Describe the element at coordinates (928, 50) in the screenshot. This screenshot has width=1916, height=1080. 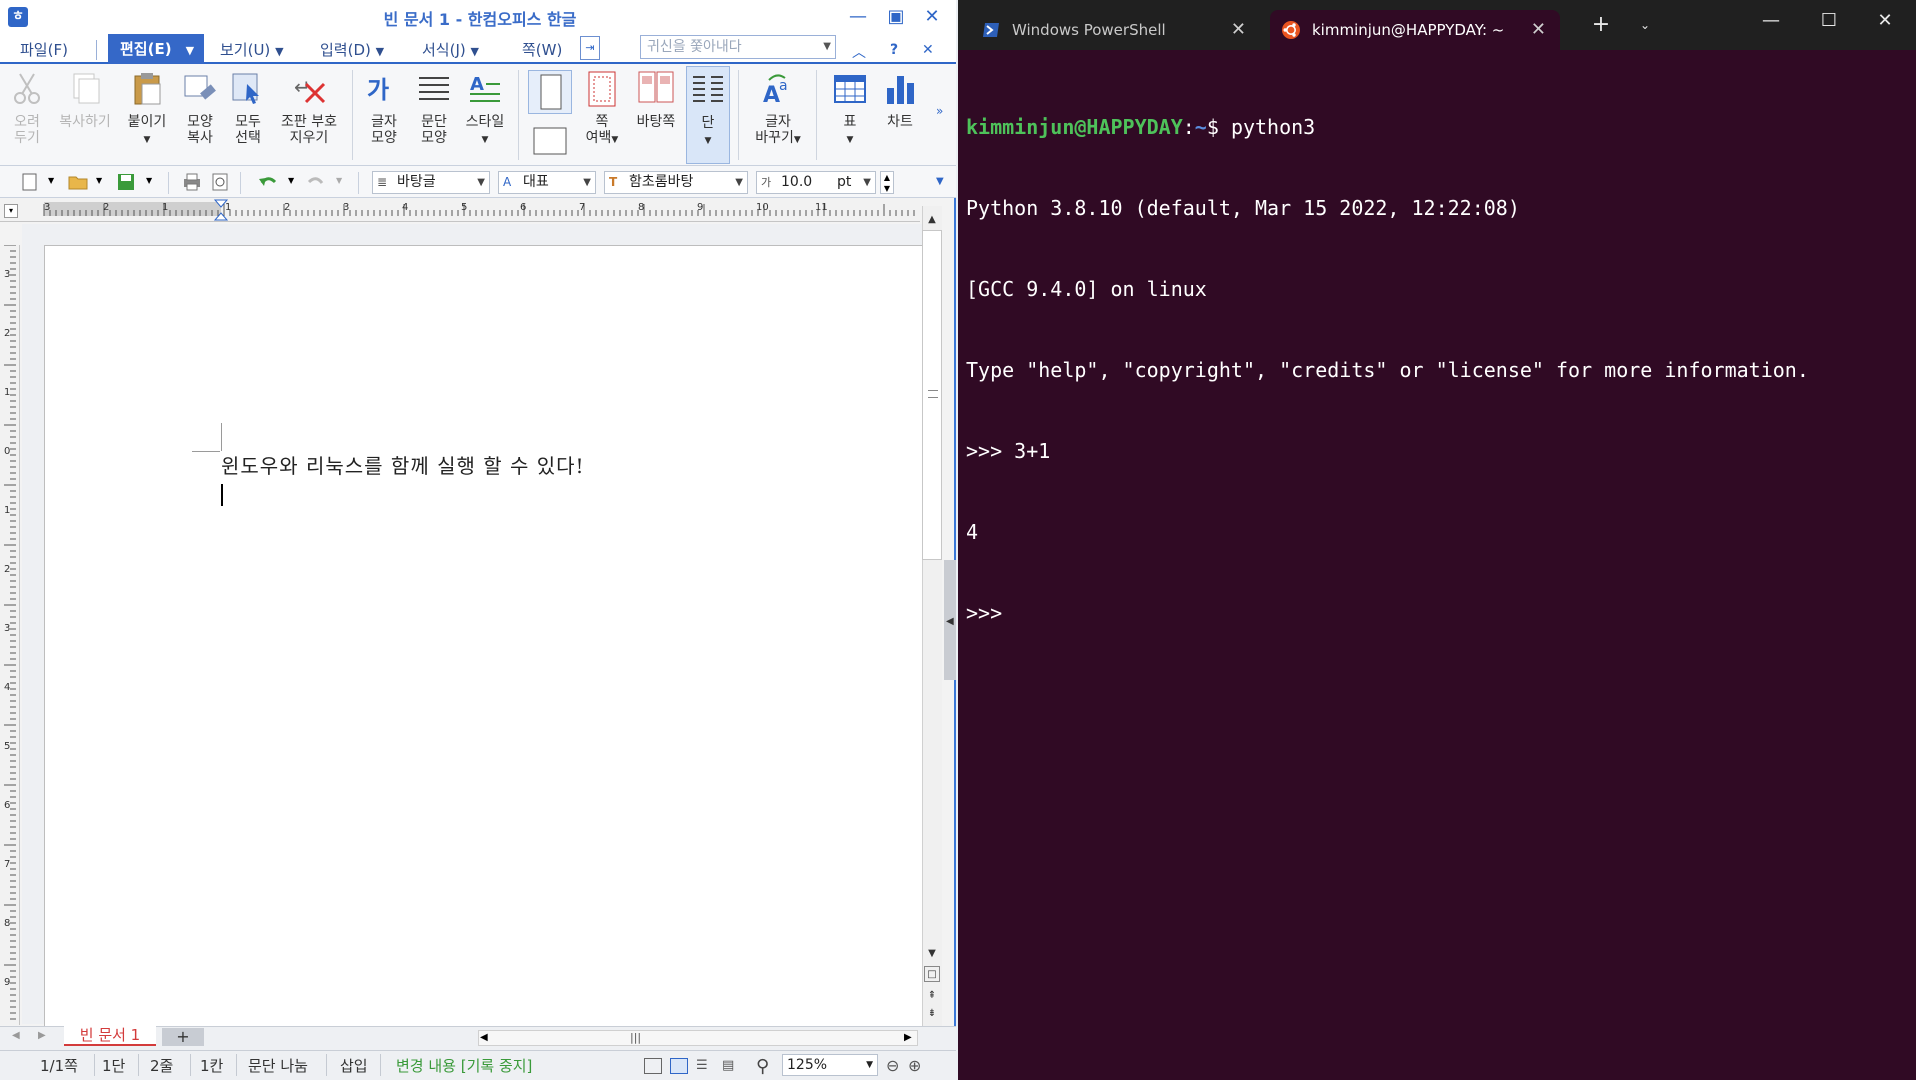
I see `close-doc-icon: ✕` at that location.